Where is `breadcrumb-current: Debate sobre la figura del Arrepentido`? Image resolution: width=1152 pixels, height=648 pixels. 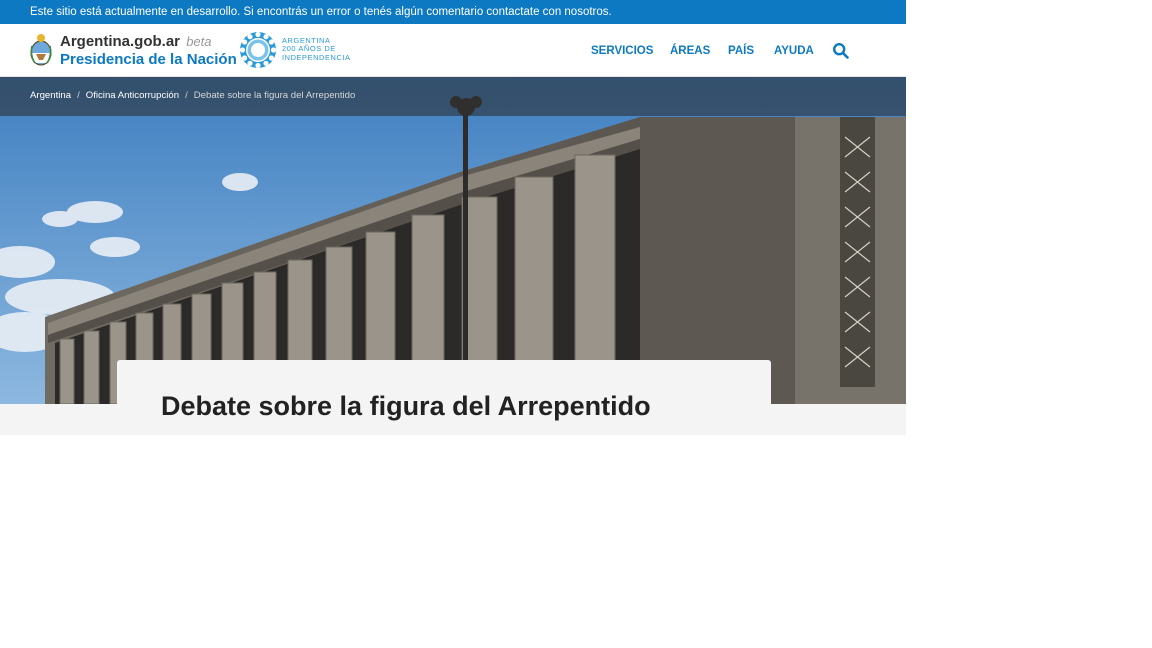
breadcrumb-current: Debate sobre la figura del Arrepentido is located at coordinates (274, 95).